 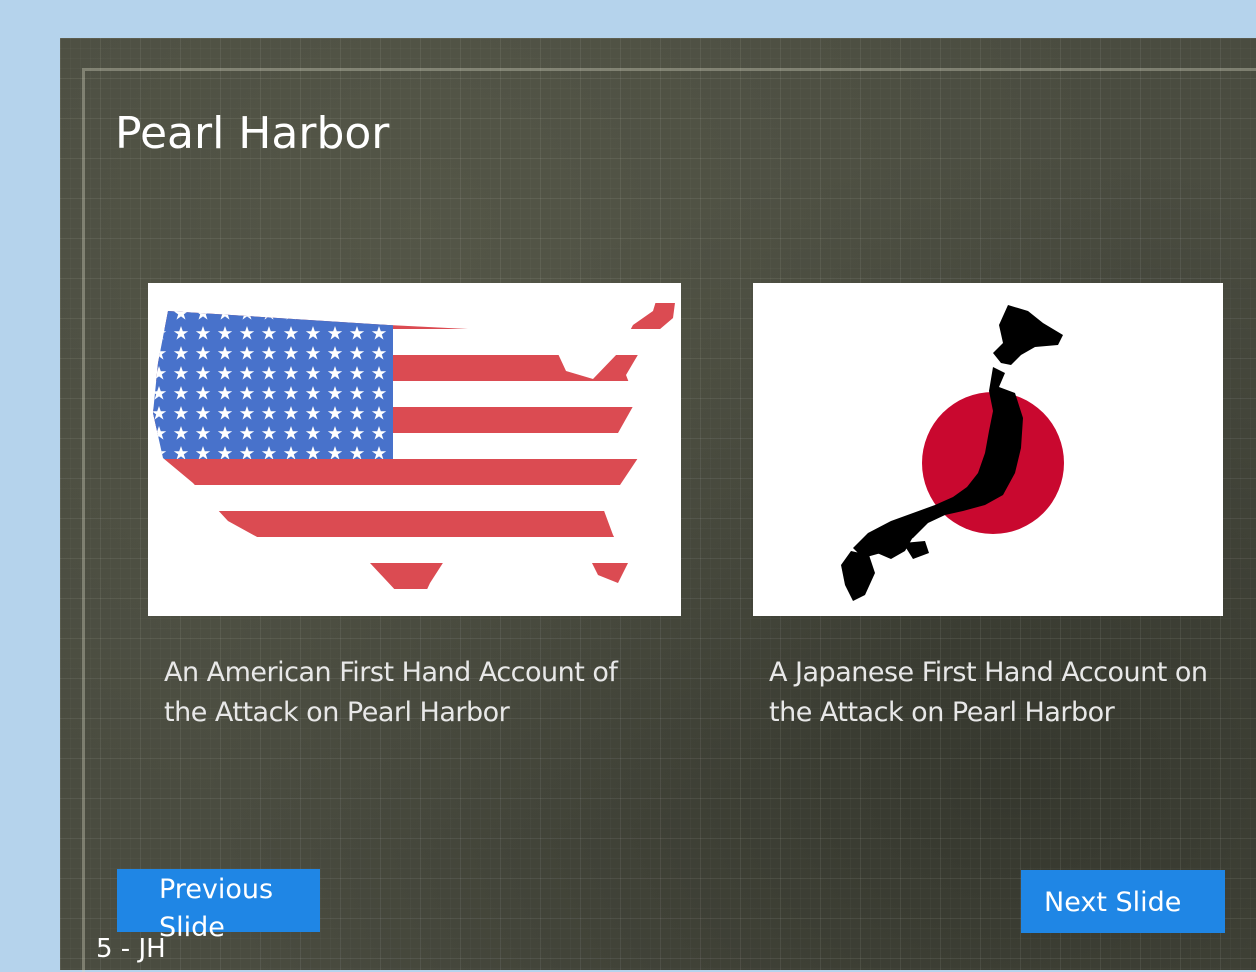 I want to click on usa-flag-map-icon, so click(x=414, y=449).